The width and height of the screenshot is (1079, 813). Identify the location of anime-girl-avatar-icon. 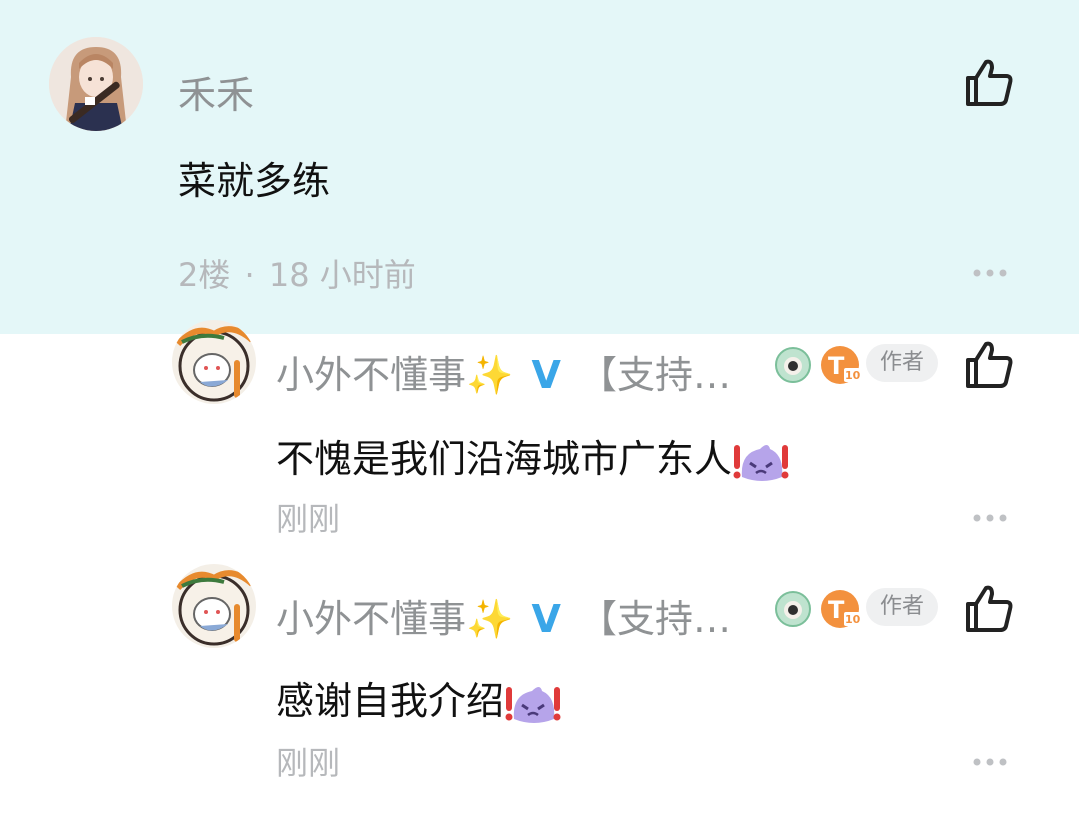
(96, 84).